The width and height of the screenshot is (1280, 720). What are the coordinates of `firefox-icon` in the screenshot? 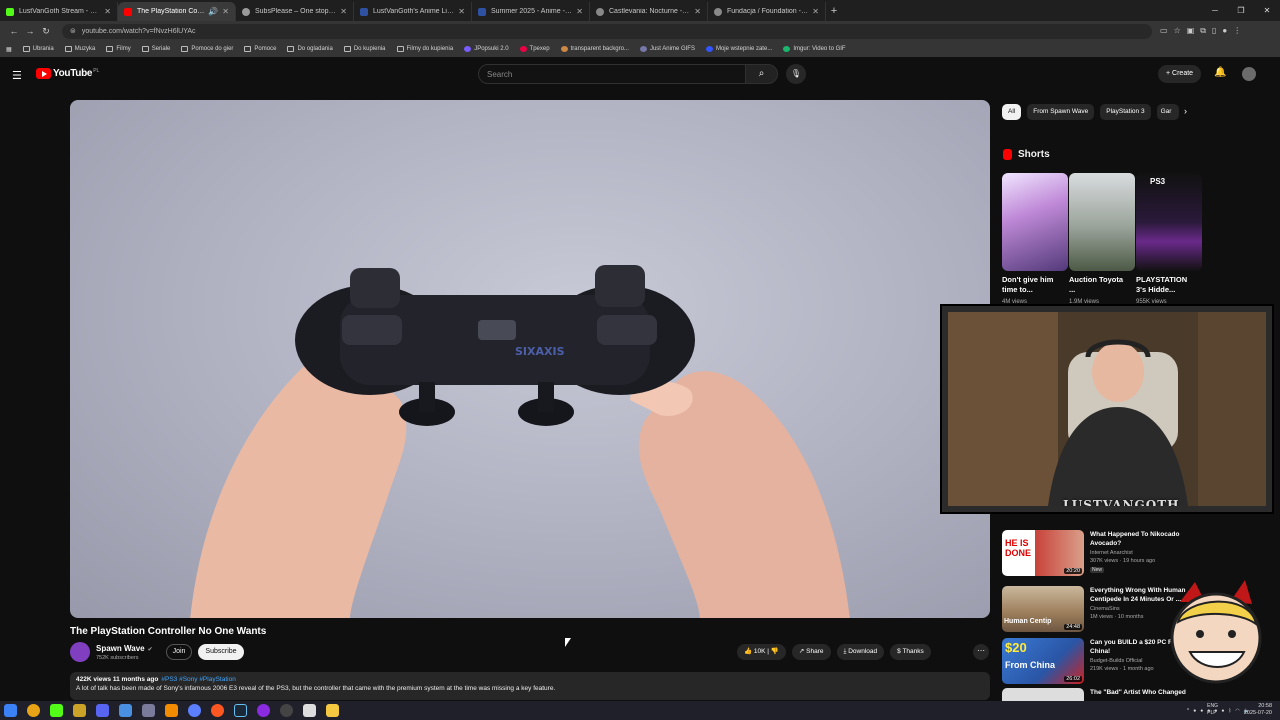 It's located at (217, 710).